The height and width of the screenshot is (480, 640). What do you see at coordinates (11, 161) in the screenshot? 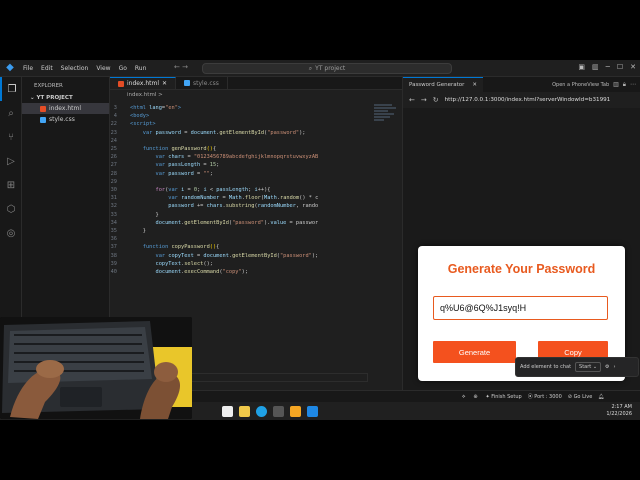
I see `run-debug-icon: ▷` at bounding box center [11, 161].